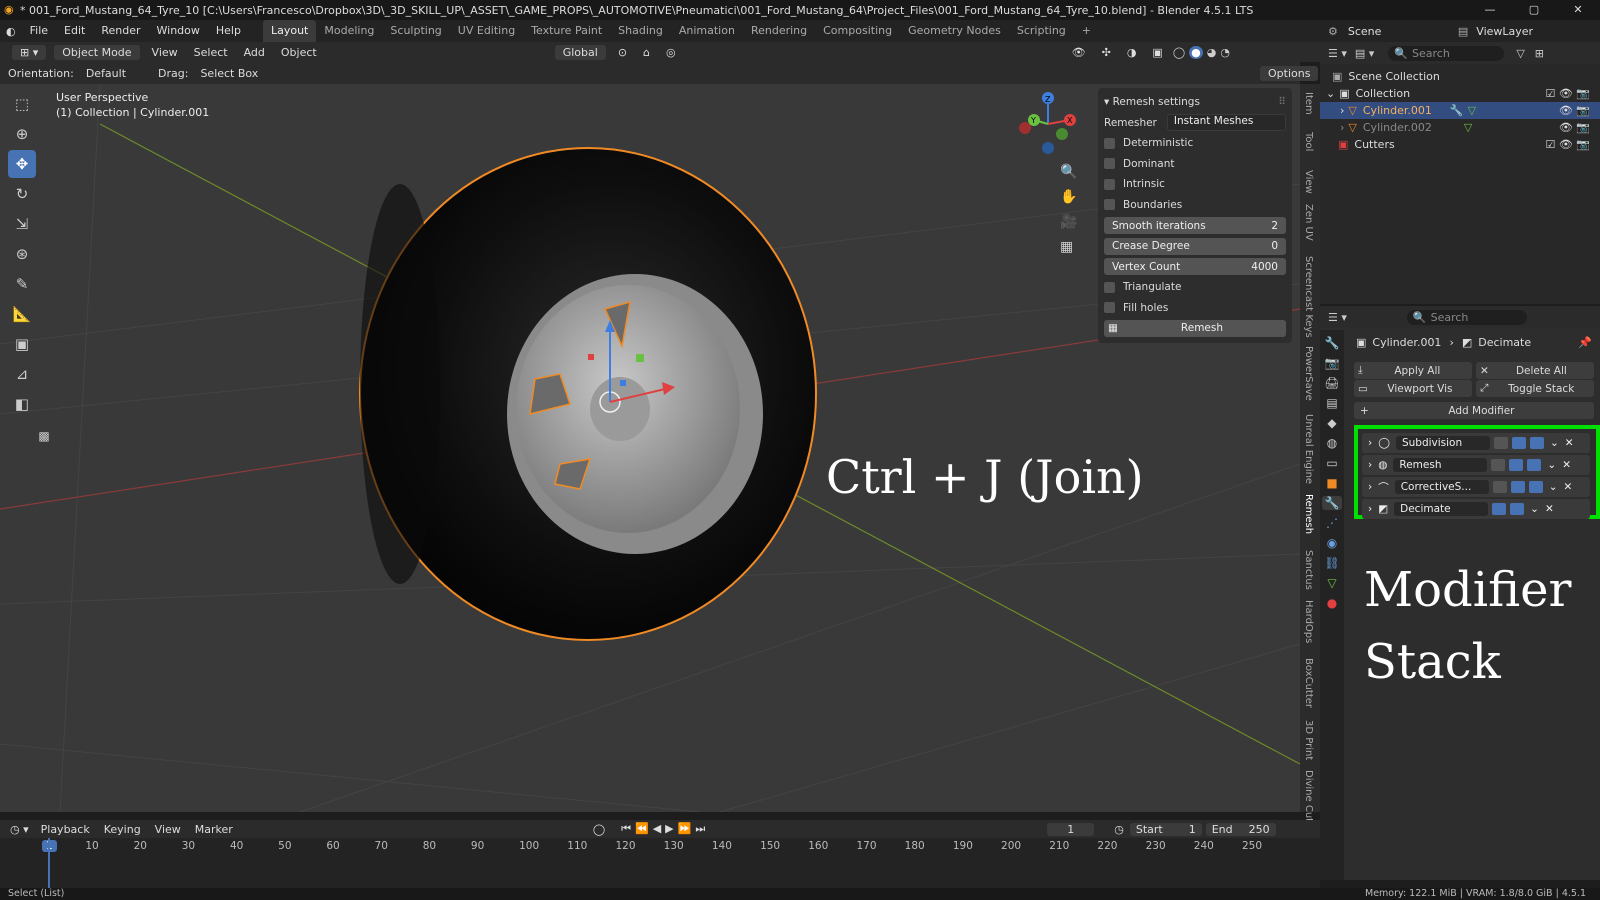 This screenshot has height=900, width=1600. I want to click on menu-file: File, so click(39, 31).